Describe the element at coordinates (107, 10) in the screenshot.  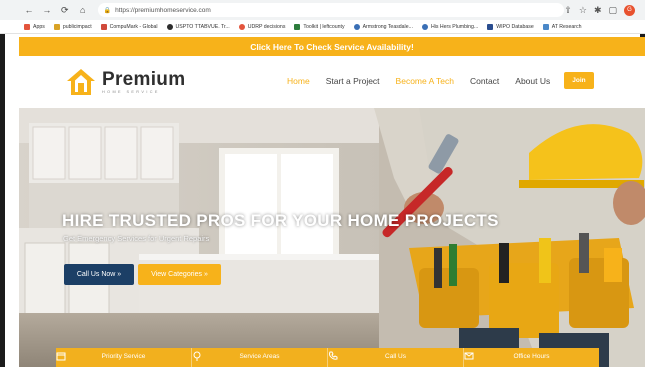
I see `lock-icon: 🔒` at that location.